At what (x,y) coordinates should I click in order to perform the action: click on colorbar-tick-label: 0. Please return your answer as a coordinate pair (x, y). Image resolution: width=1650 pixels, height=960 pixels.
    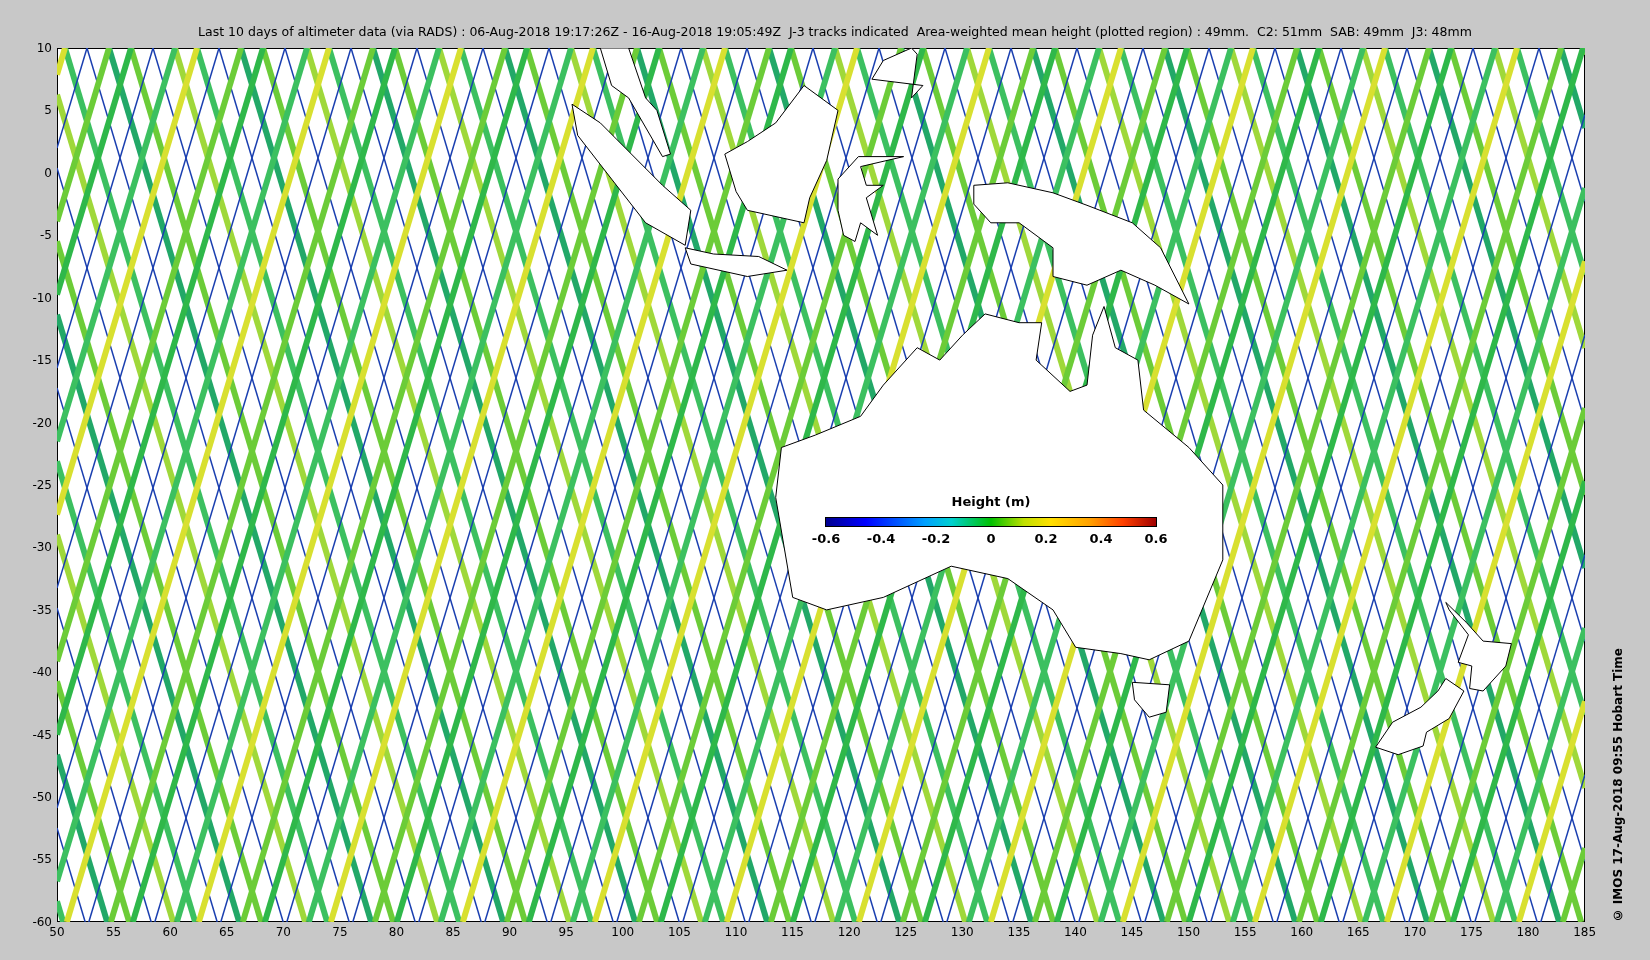
    Looking at the image, I should click on (991, 539).